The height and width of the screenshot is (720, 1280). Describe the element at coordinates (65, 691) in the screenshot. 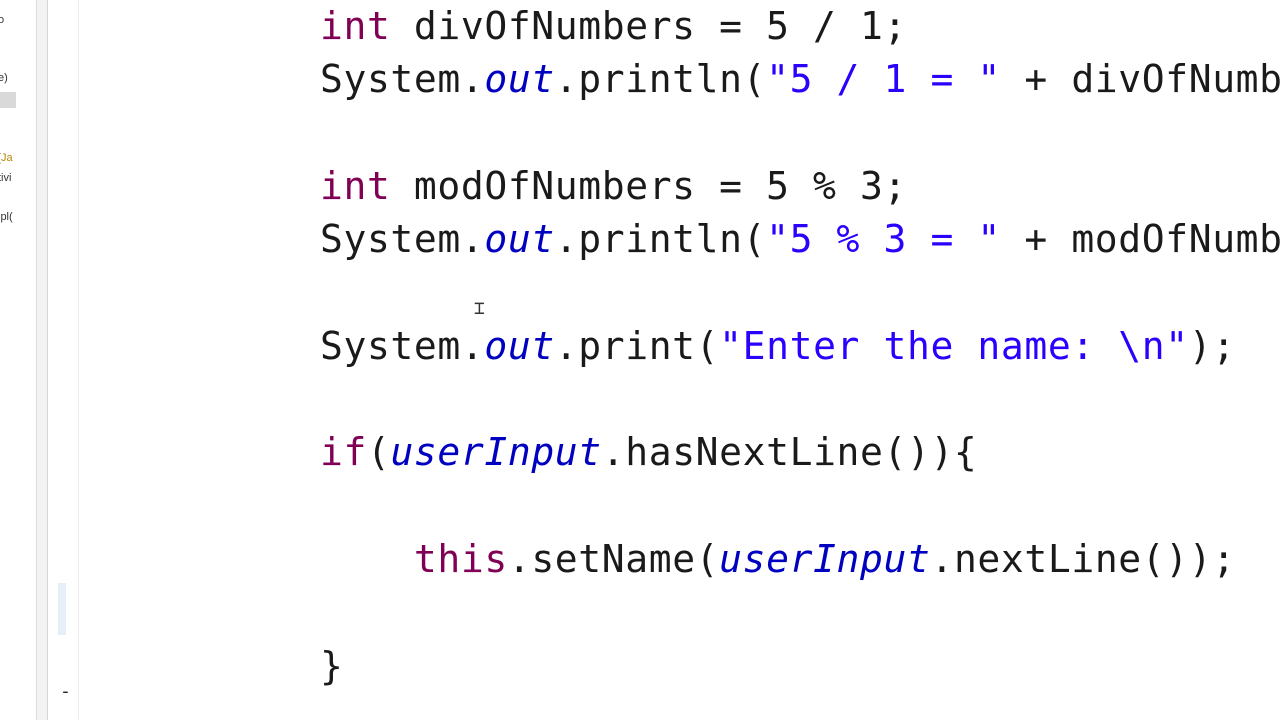

I see `fold-marker: -` at that location.